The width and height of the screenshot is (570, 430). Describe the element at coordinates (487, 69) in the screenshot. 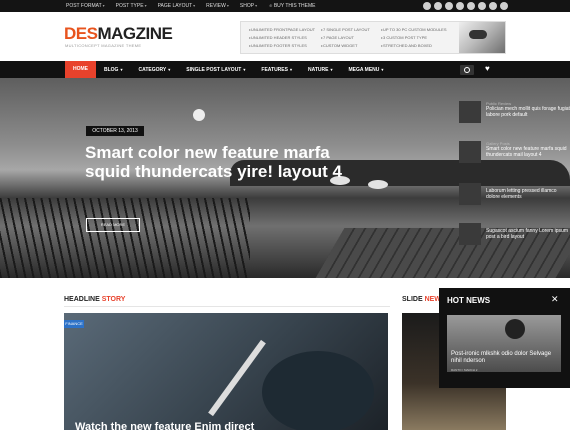

I see `heart-icon: ♥` at that location.